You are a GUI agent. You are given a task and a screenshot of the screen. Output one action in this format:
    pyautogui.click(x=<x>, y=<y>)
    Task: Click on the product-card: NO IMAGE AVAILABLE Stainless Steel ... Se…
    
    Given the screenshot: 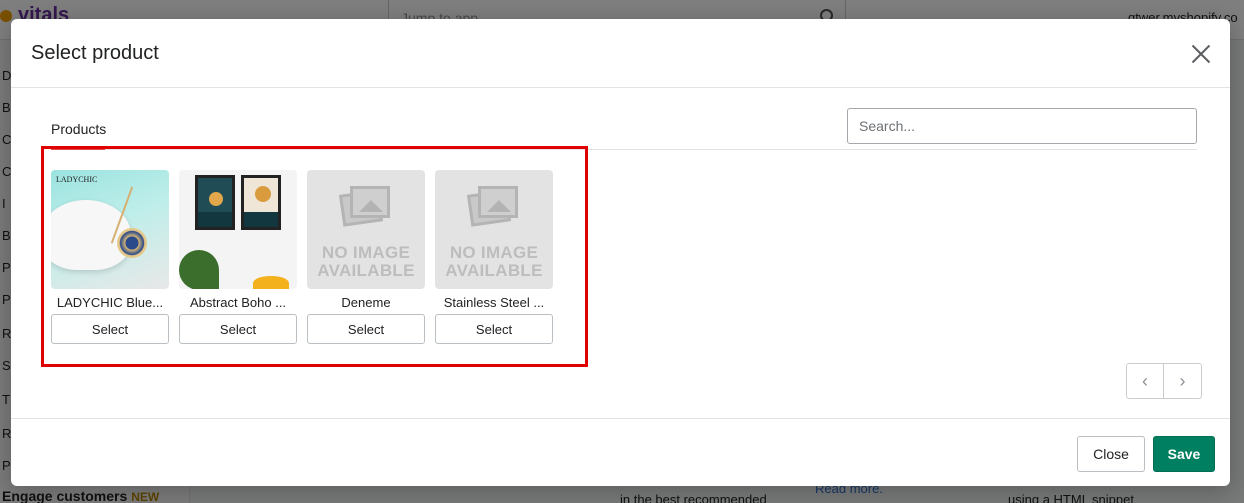 What is the action you would take?
    pyautogui.click(x=494, y=257)
    